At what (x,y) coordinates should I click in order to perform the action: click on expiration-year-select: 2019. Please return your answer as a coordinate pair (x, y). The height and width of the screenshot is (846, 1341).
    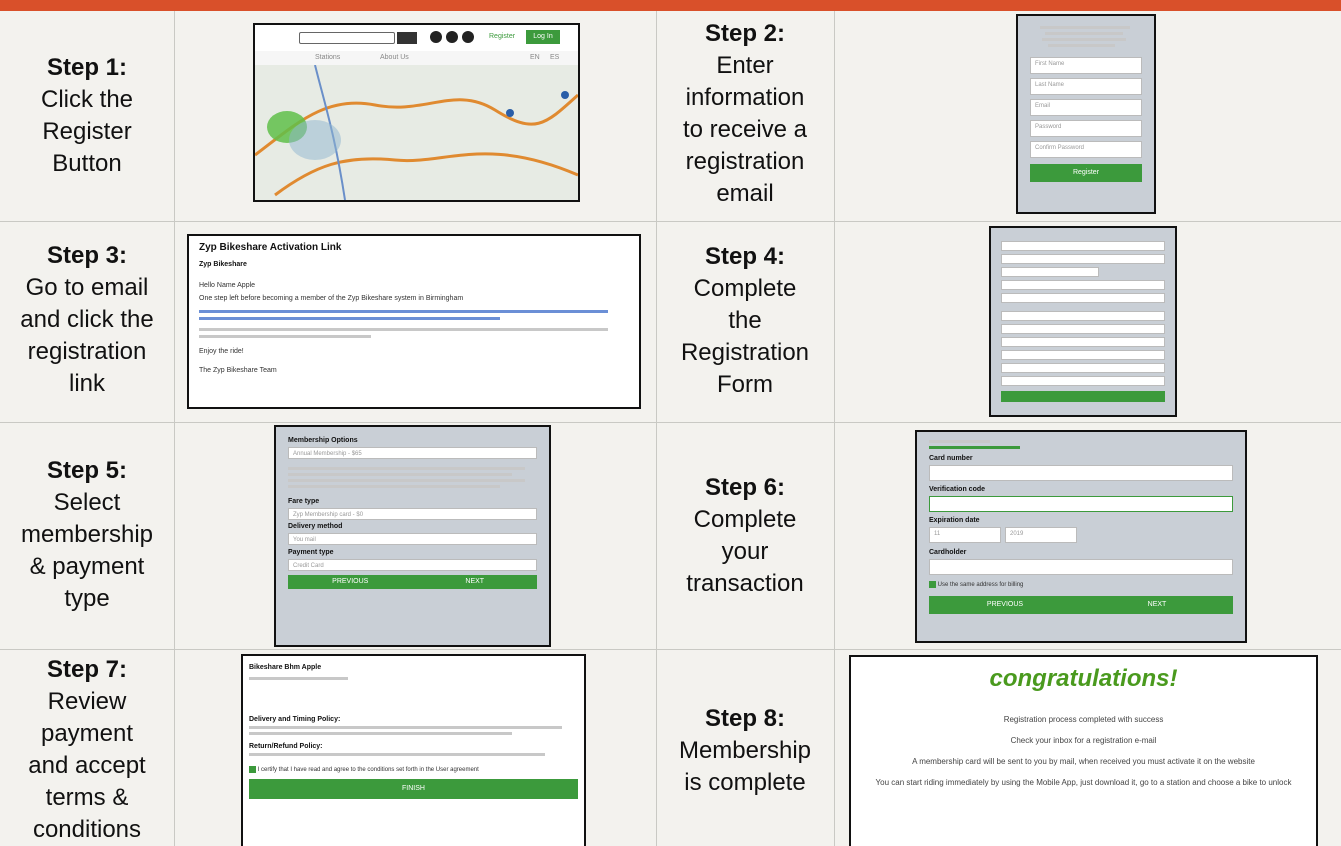
    Looking at the image, I should click on (1041, 535).